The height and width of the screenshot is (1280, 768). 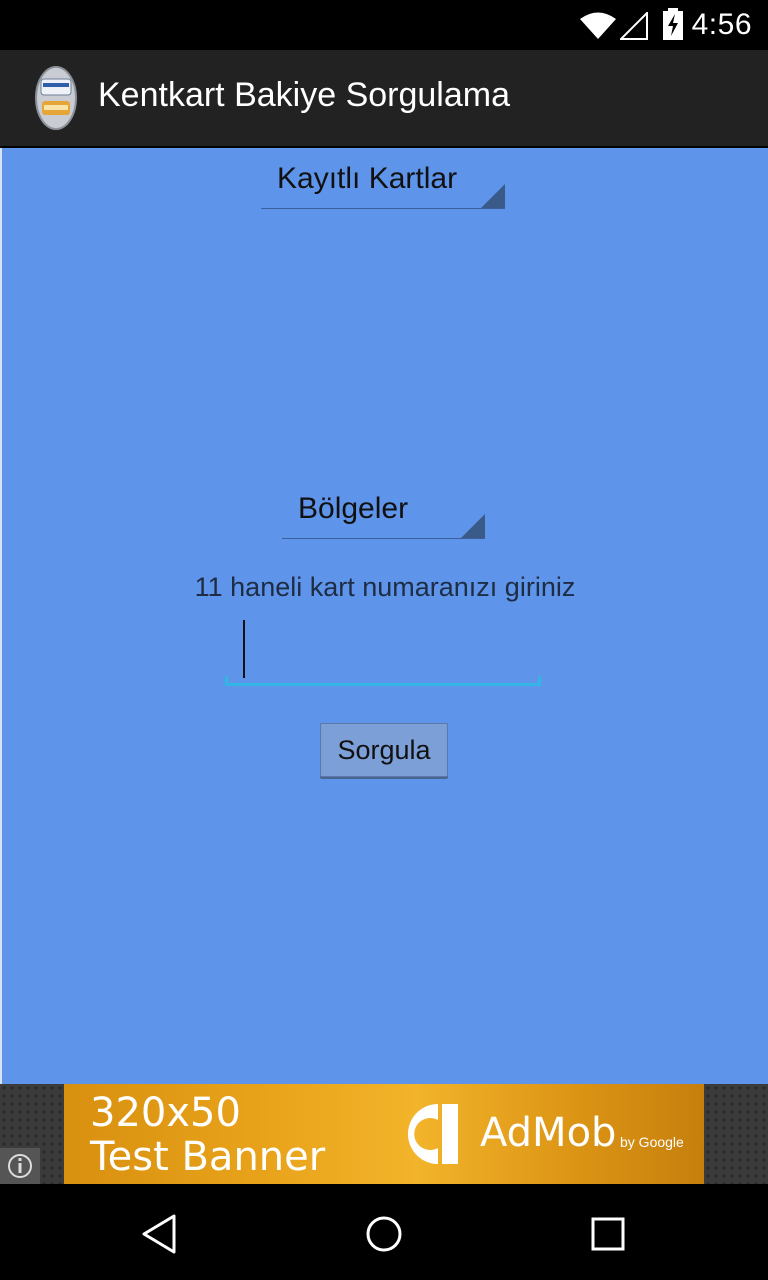 What do you see at coordinates (56, 98) in the screenshot?
I see `kentkart-card-icon` at bounding box center [56, 98].